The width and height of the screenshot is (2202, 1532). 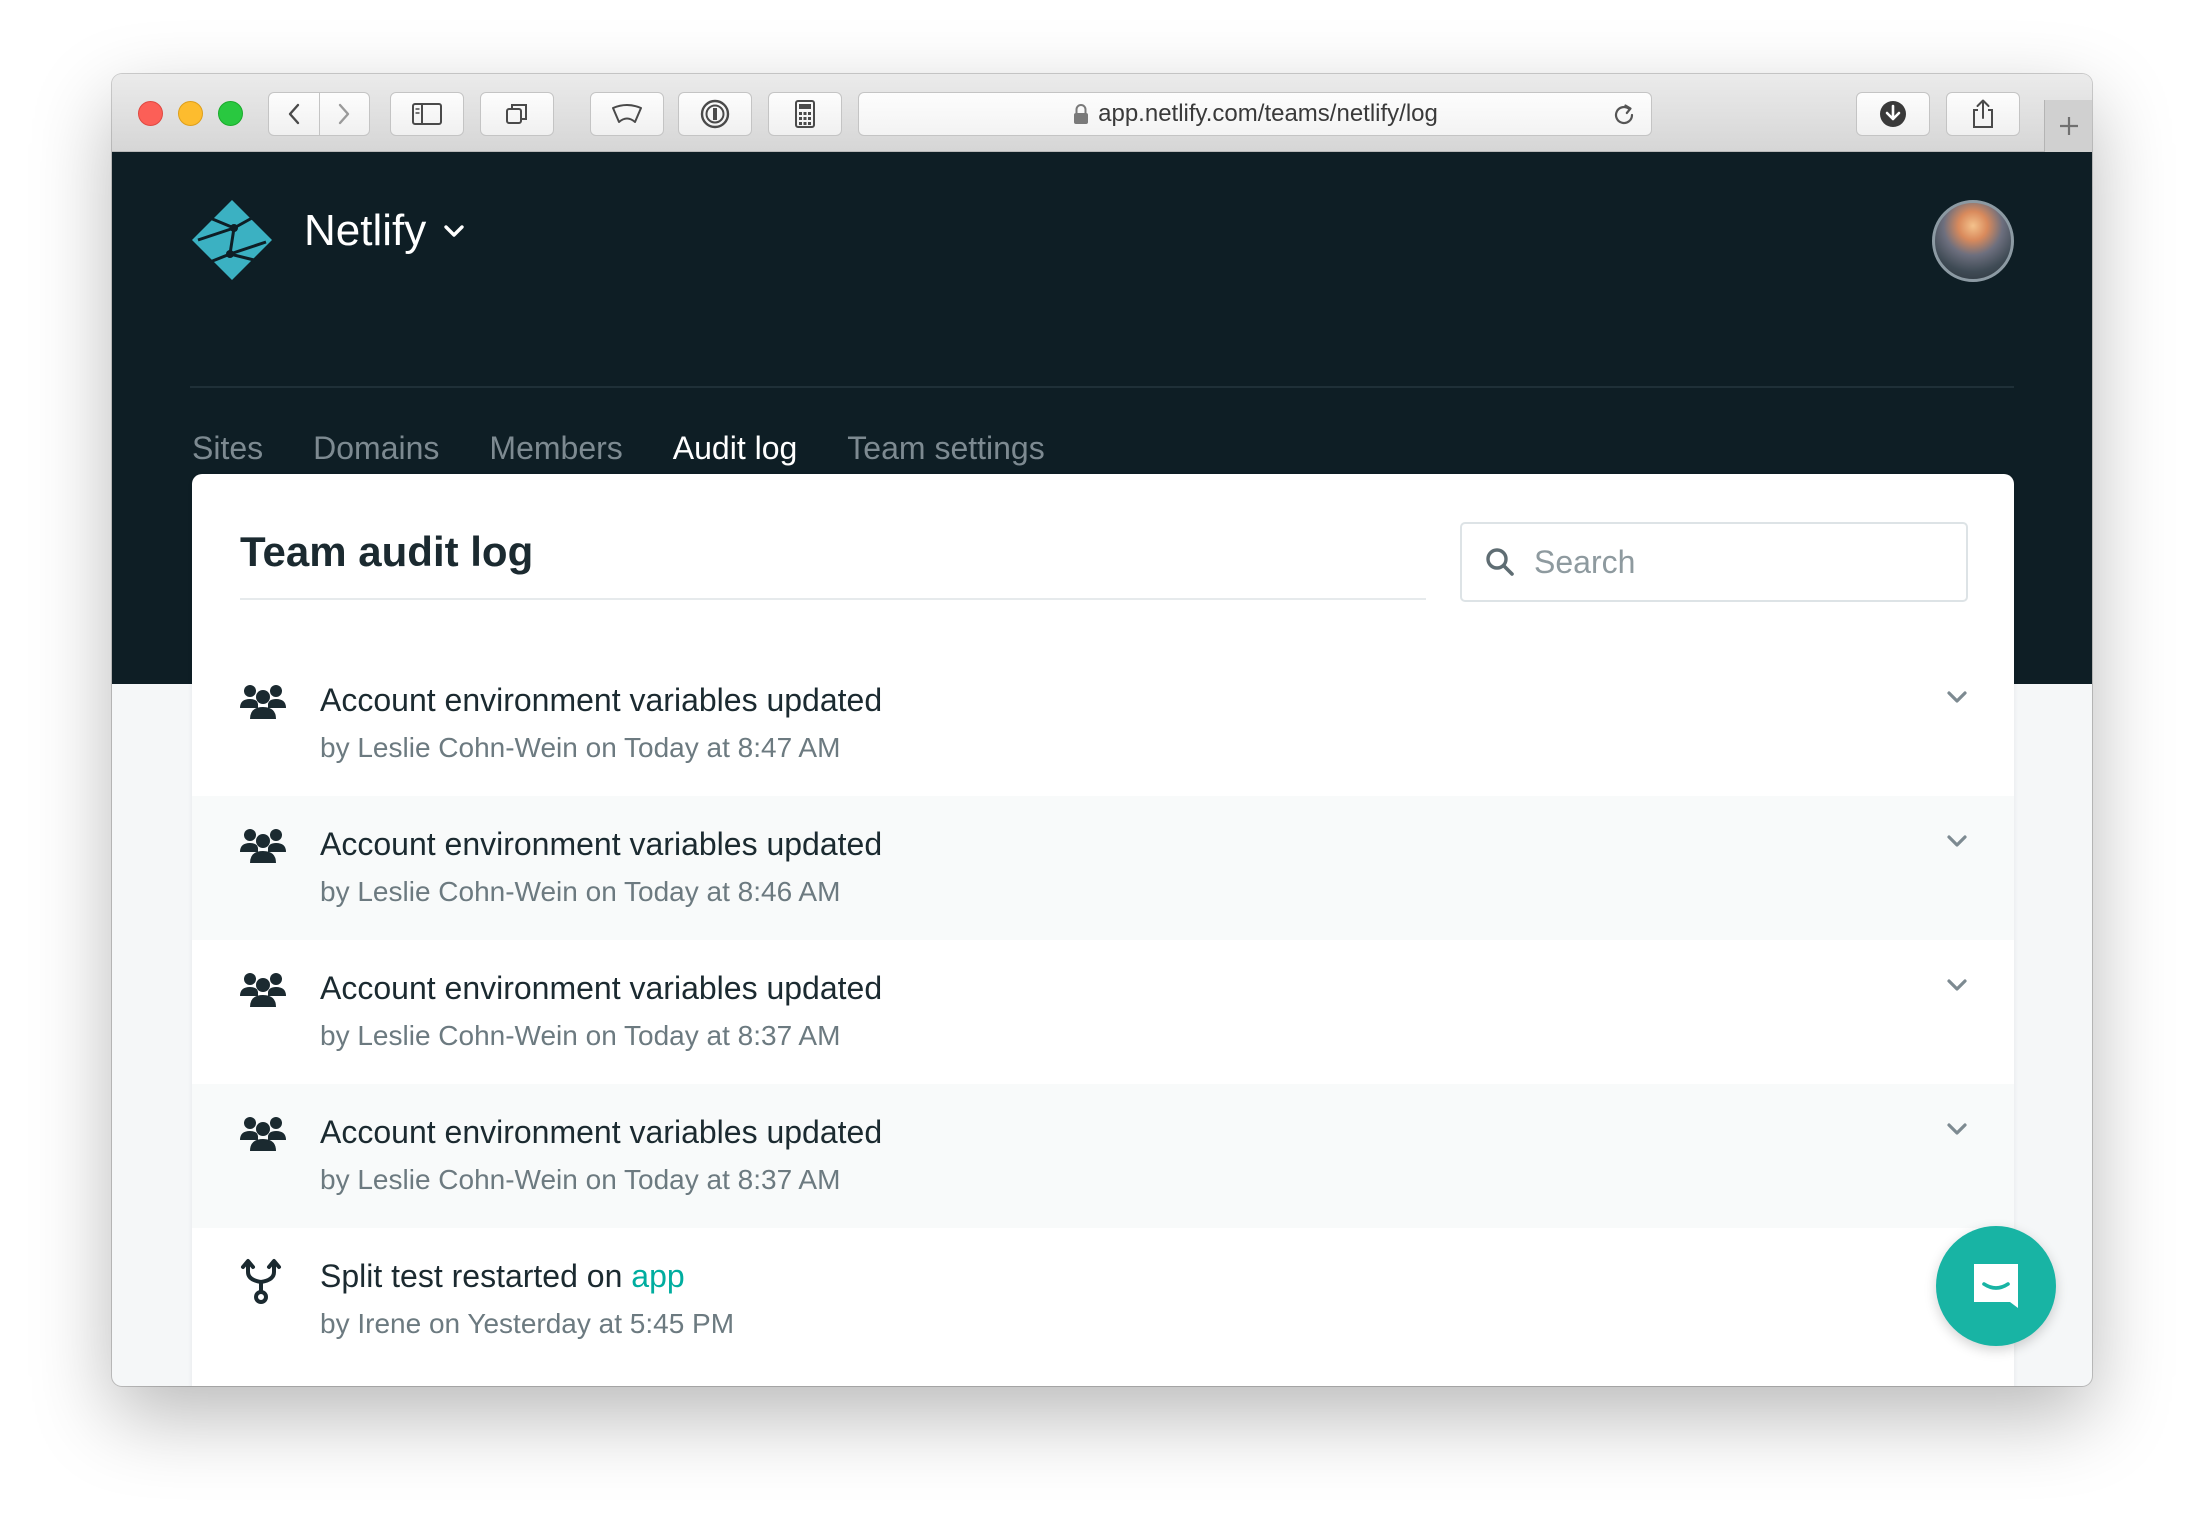 I want to click on search-box, so click(x=1714, y=562).